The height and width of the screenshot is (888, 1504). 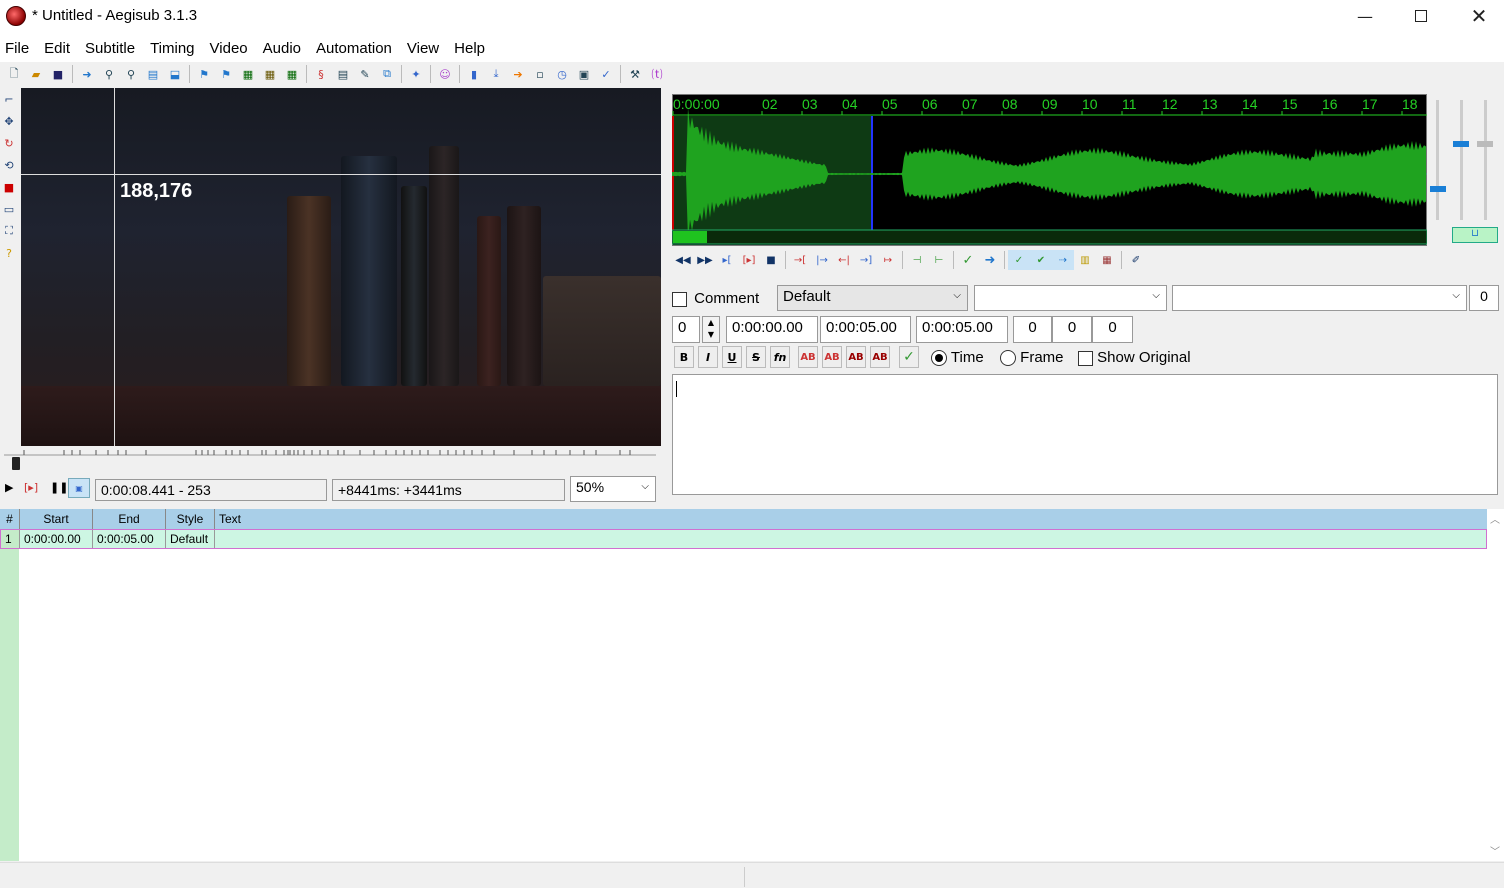 I want to click on next-line-icon: ▶▶, so click(x=705, y=260).